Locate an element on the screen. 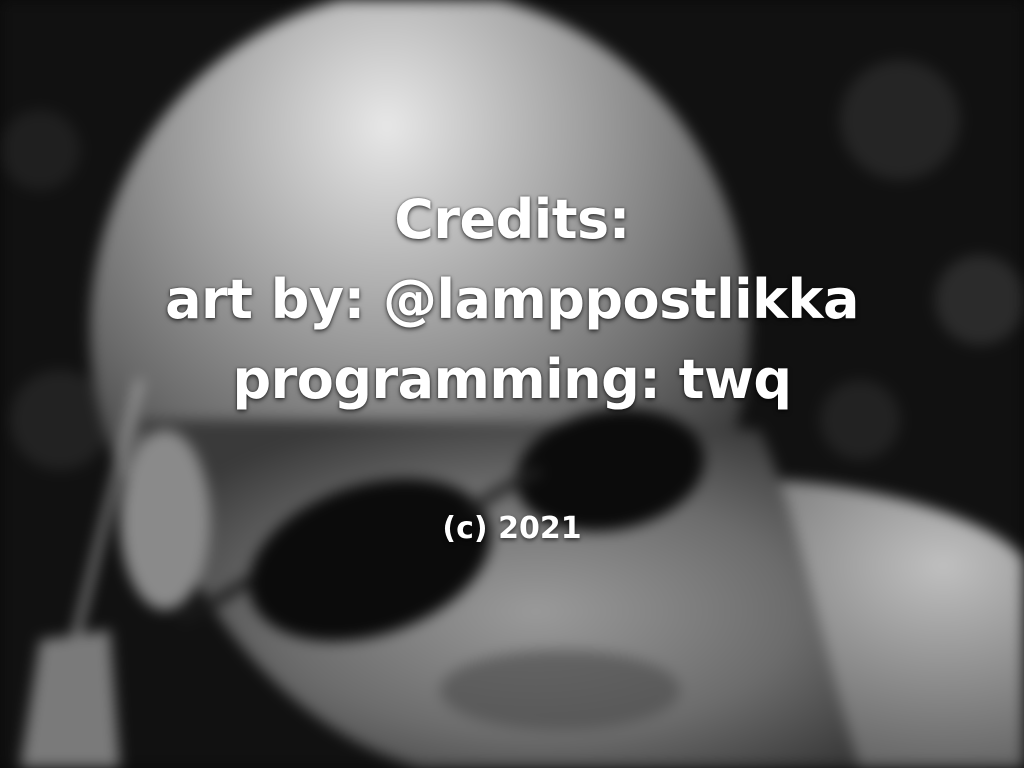 Image resolution: width=1024 pixels, height=768 pixels. credits-art-line: art by: @lamppostlikka is located at coordinates (512, 299).